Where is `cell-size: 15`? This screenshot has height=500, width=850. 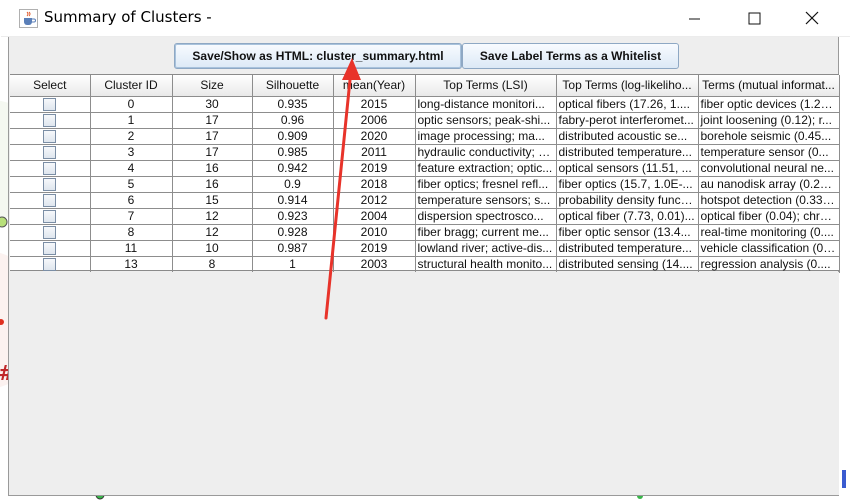
cell-size: 15 is located at coordinates (212, 200).